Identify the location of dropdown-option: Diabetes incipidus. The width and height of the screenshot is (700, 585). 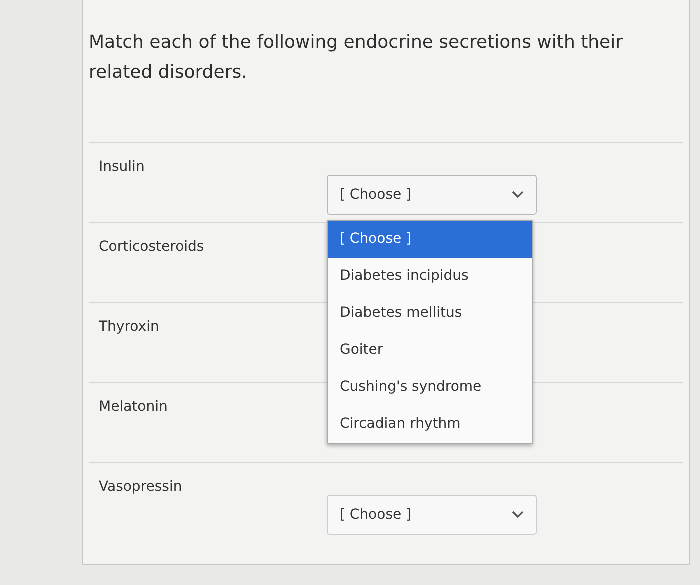
(430, 276).